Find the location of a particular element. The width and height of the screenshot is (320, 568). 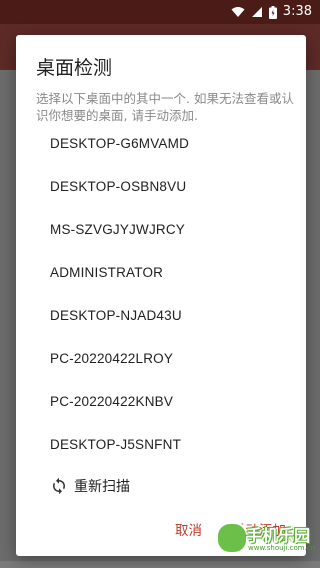

device-item: MS-SZVGJYJWJRCY is located at coordinates (161, 229).